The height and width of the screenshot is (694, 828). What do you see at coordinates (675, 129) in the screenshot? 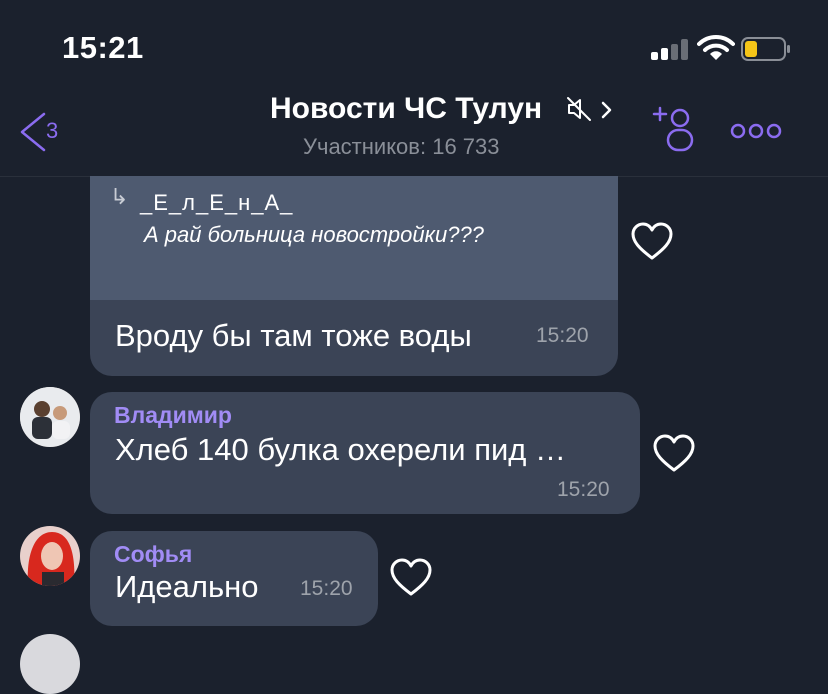
I see `add-member-icon` at bounding box center [675, 129].